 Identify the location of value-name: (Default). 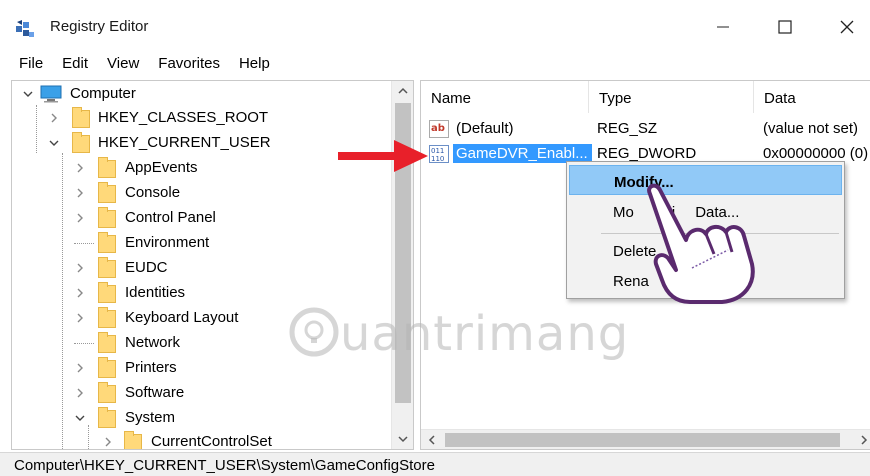
(485, 128).